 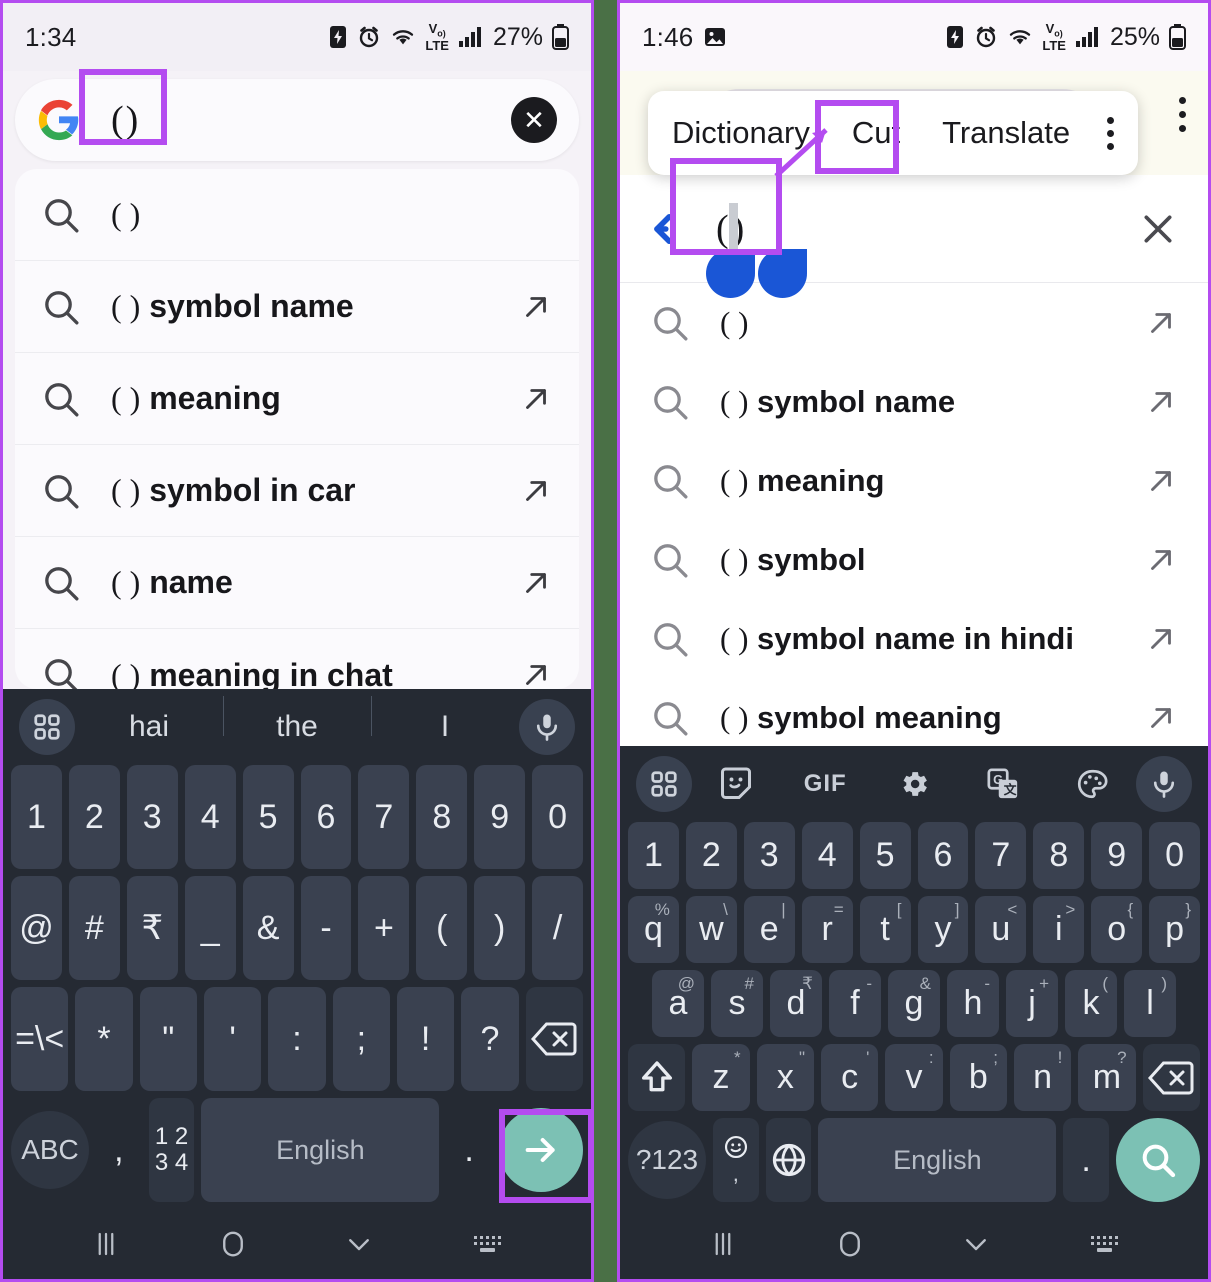 I want to click on key-u: < u, so click(x=1001, y=929).